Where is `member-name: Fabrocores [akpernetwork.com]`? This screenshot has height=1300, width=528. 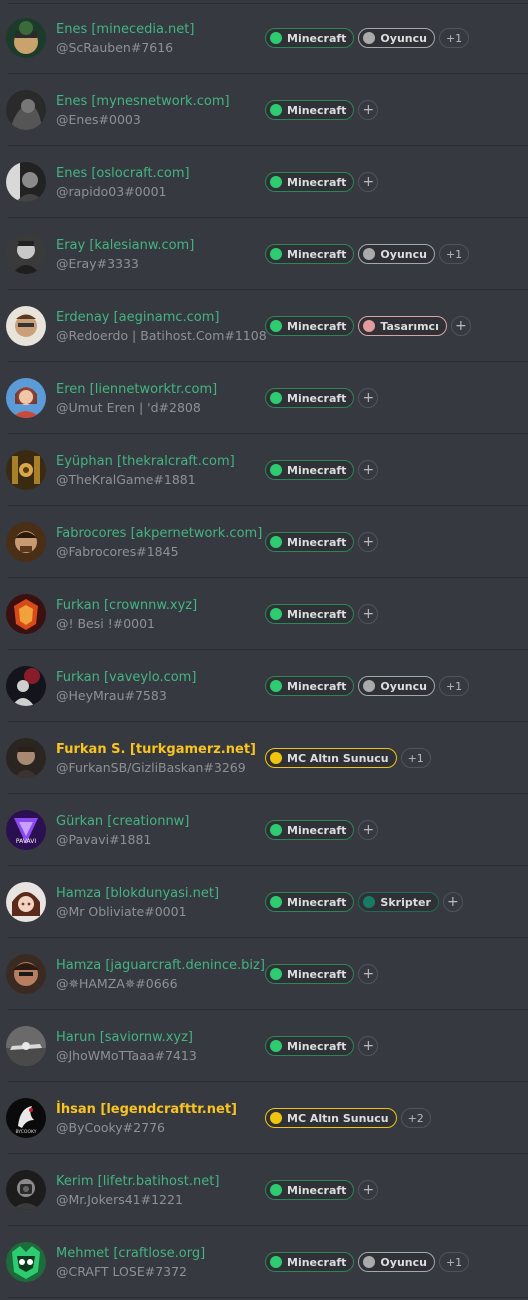
member-name: Fabrocores [akpernetwork.com] is located at coordinates (159, 533).